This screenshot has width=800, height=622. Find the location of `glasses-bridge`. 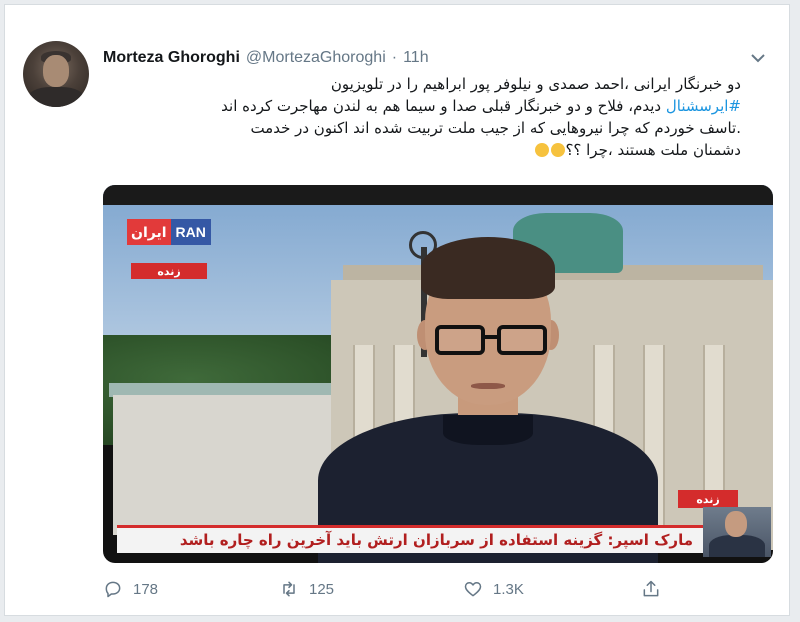

glasses-bridge is located at coordinates (490, 337).